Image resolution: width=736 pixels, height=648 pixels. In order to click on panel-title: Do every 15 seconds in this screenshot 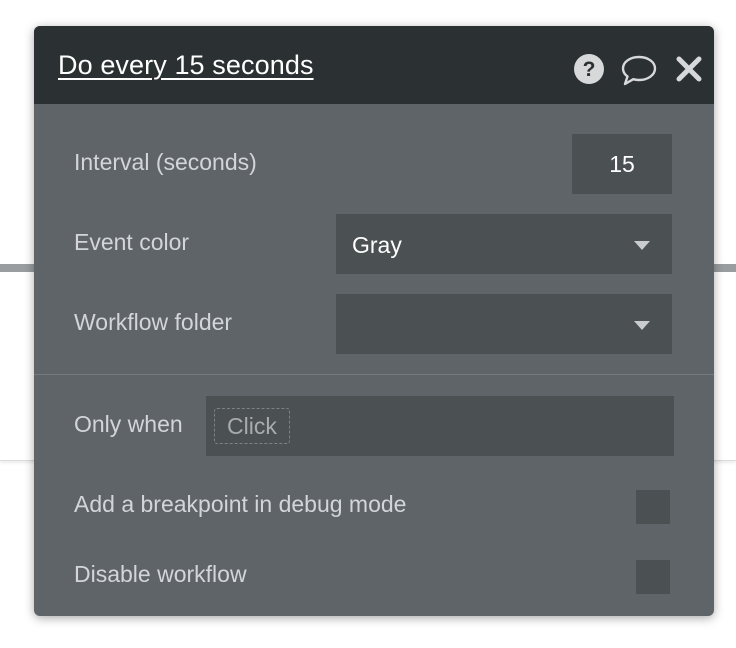, I will do `click(186, 65)`.